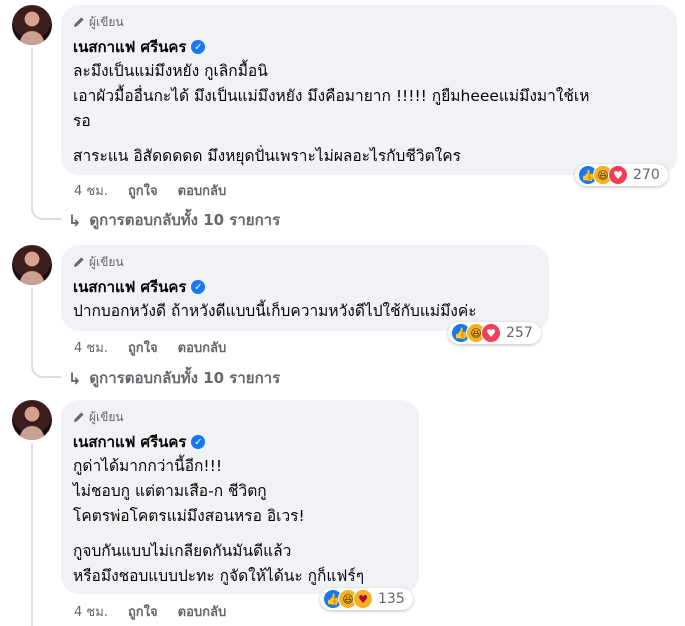  Describe the element at coordinates (189, 516) in the screenshot. I see `comment-text-line: โคตรพ่อโคตรแม่มึงสอนหรอ อิเวร!` at that location.